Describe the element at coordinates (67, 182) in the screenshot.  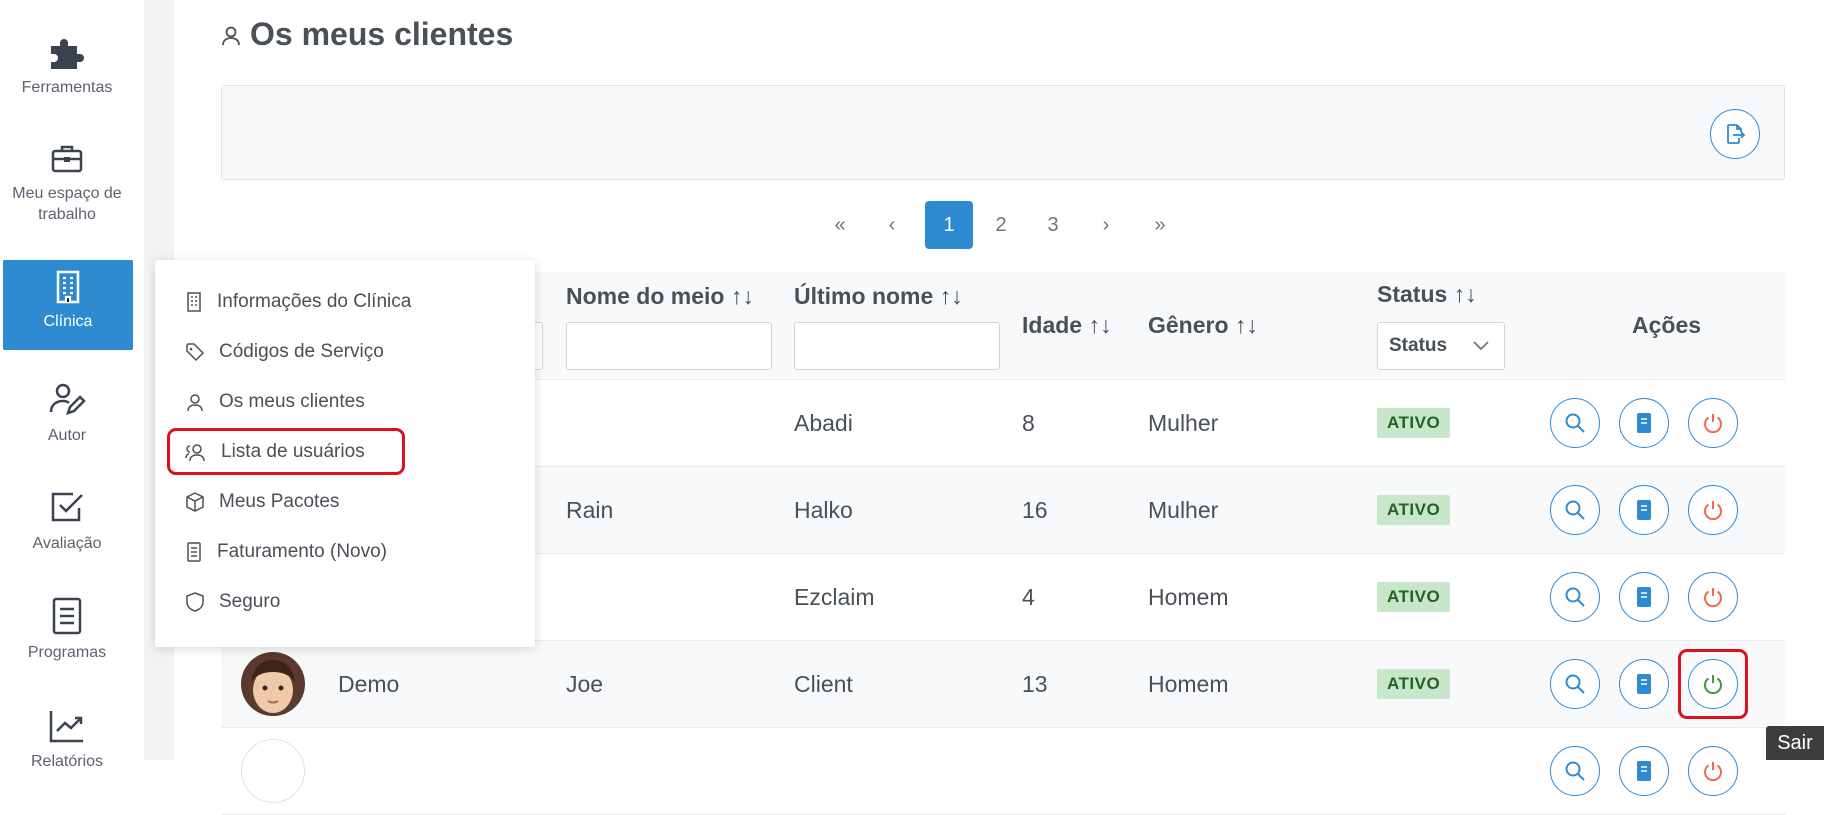
I see `sidebar-item-workspace: Meu espaço de trabalho` at that location.